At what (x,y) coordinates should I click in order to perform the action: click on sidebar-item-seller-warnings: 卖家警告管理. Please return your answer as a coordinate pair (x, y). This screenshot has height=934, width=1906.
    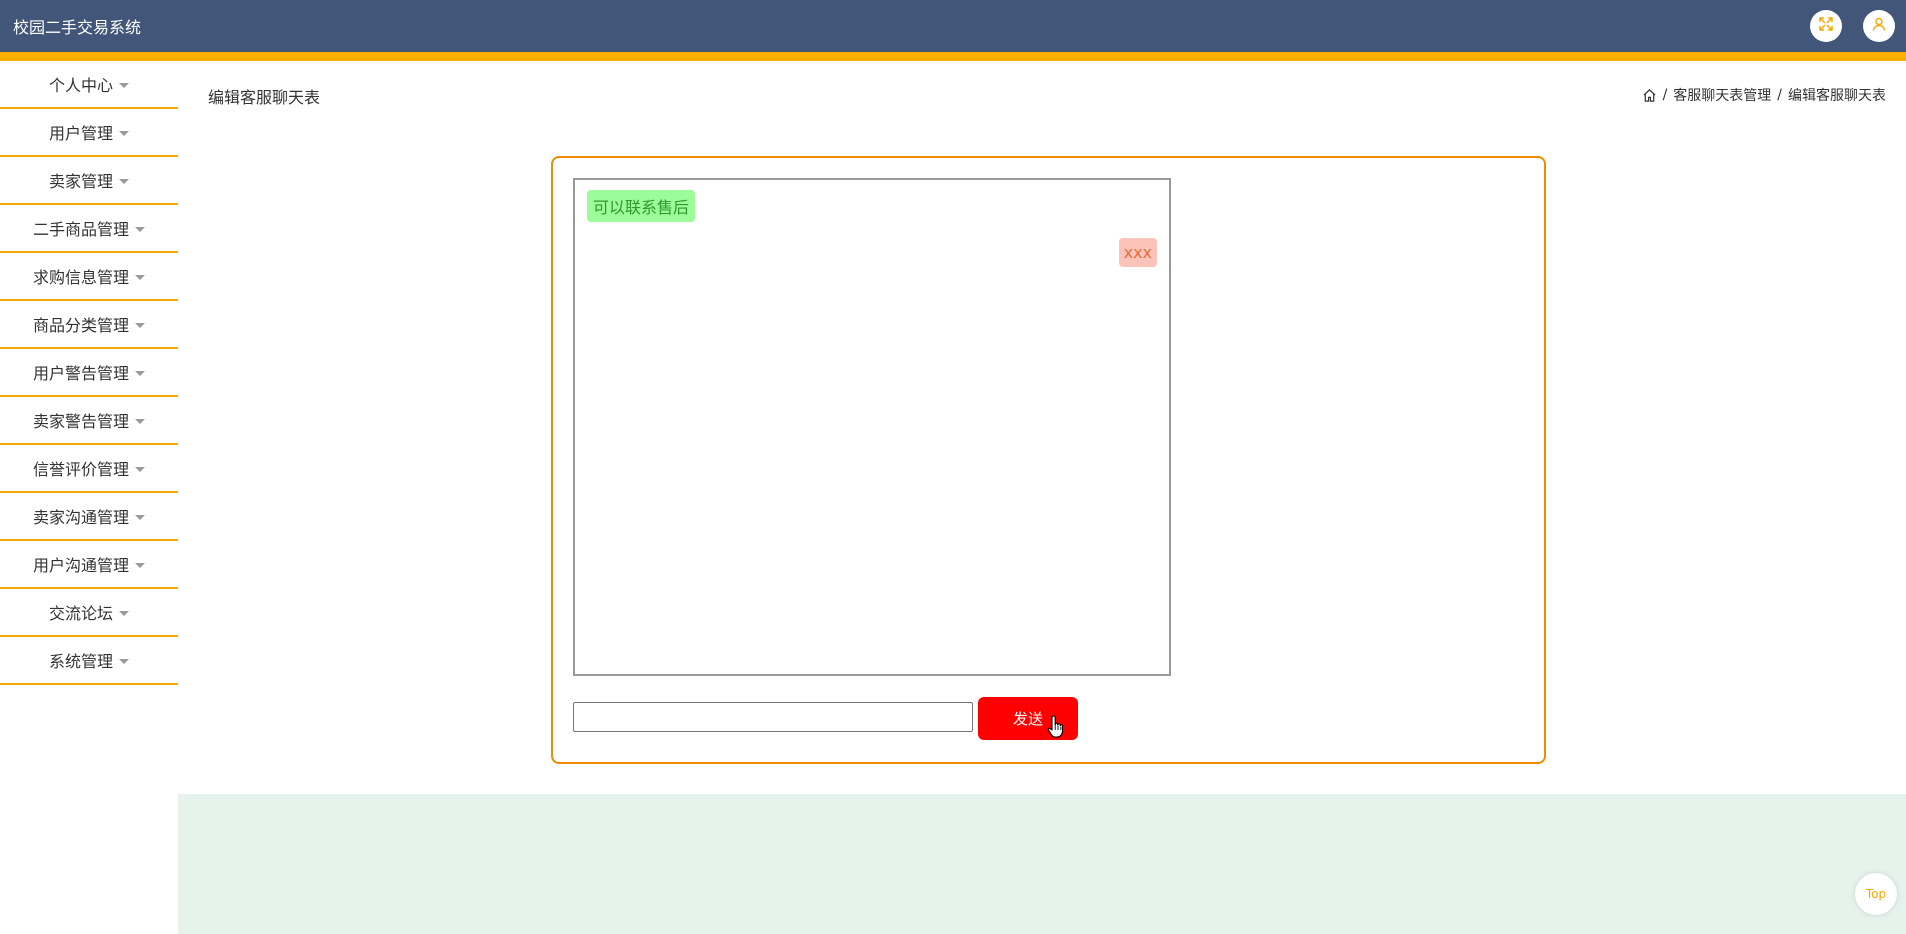
    Looking at the image, I should click on (89, 421).